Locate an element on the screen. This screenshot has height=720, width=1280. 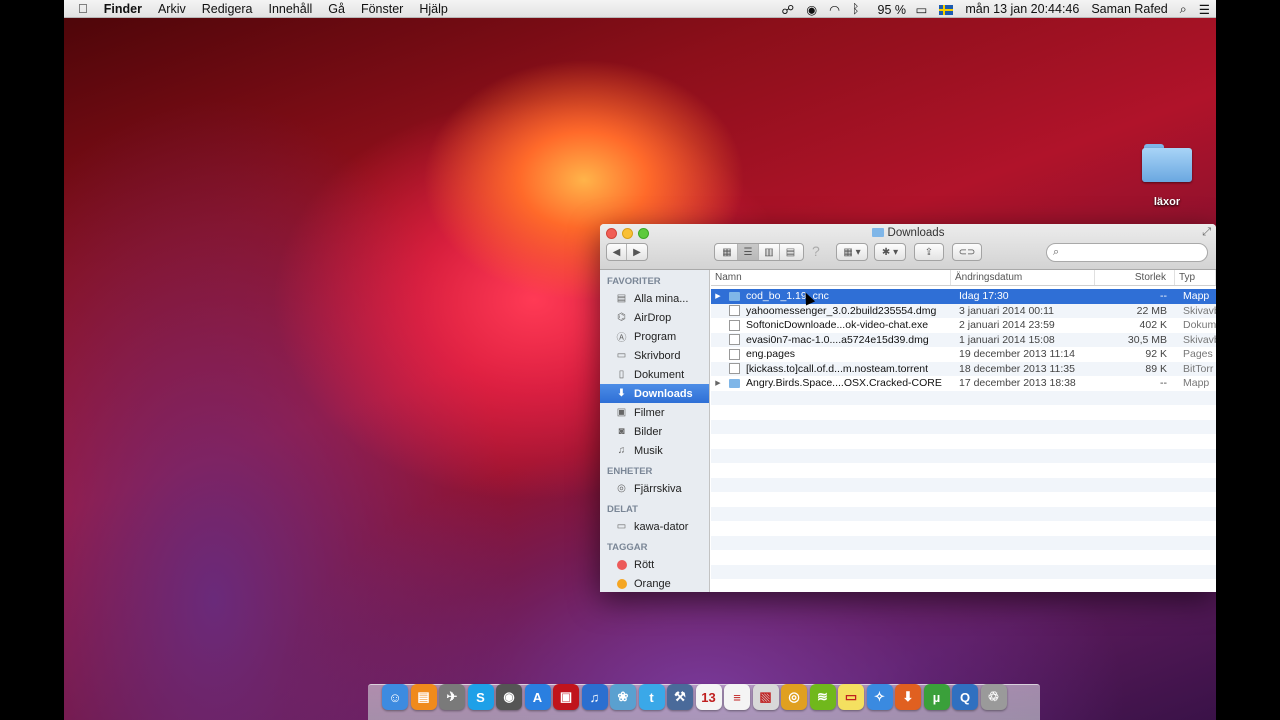
column-header-date: Ändringsdatum is located at coordinates (1023, 277).